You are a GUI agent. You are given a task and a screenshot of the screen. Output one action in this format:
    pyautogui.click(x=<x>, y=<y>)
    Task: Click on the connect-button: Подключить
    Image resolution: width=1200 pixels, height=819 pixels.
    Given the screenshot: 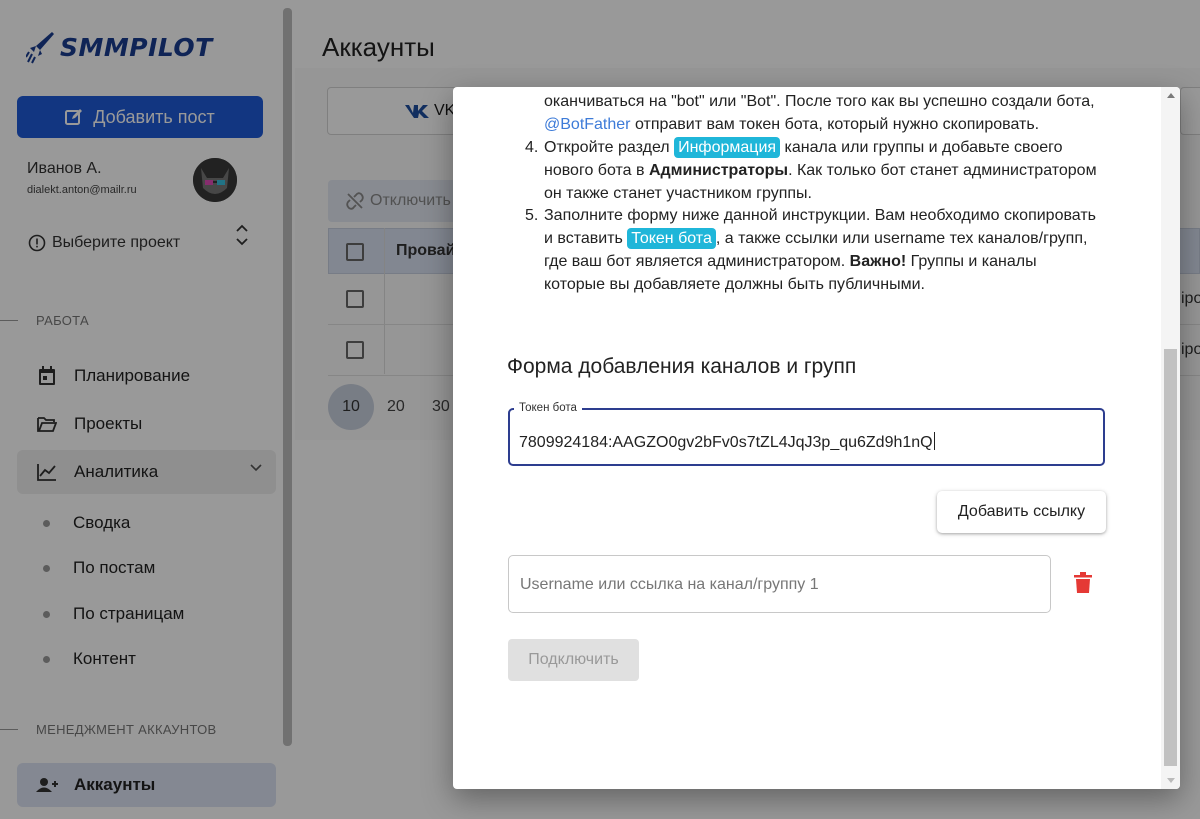 What is the action you would take?
    pyautogui.click(x=573, y=660)
    